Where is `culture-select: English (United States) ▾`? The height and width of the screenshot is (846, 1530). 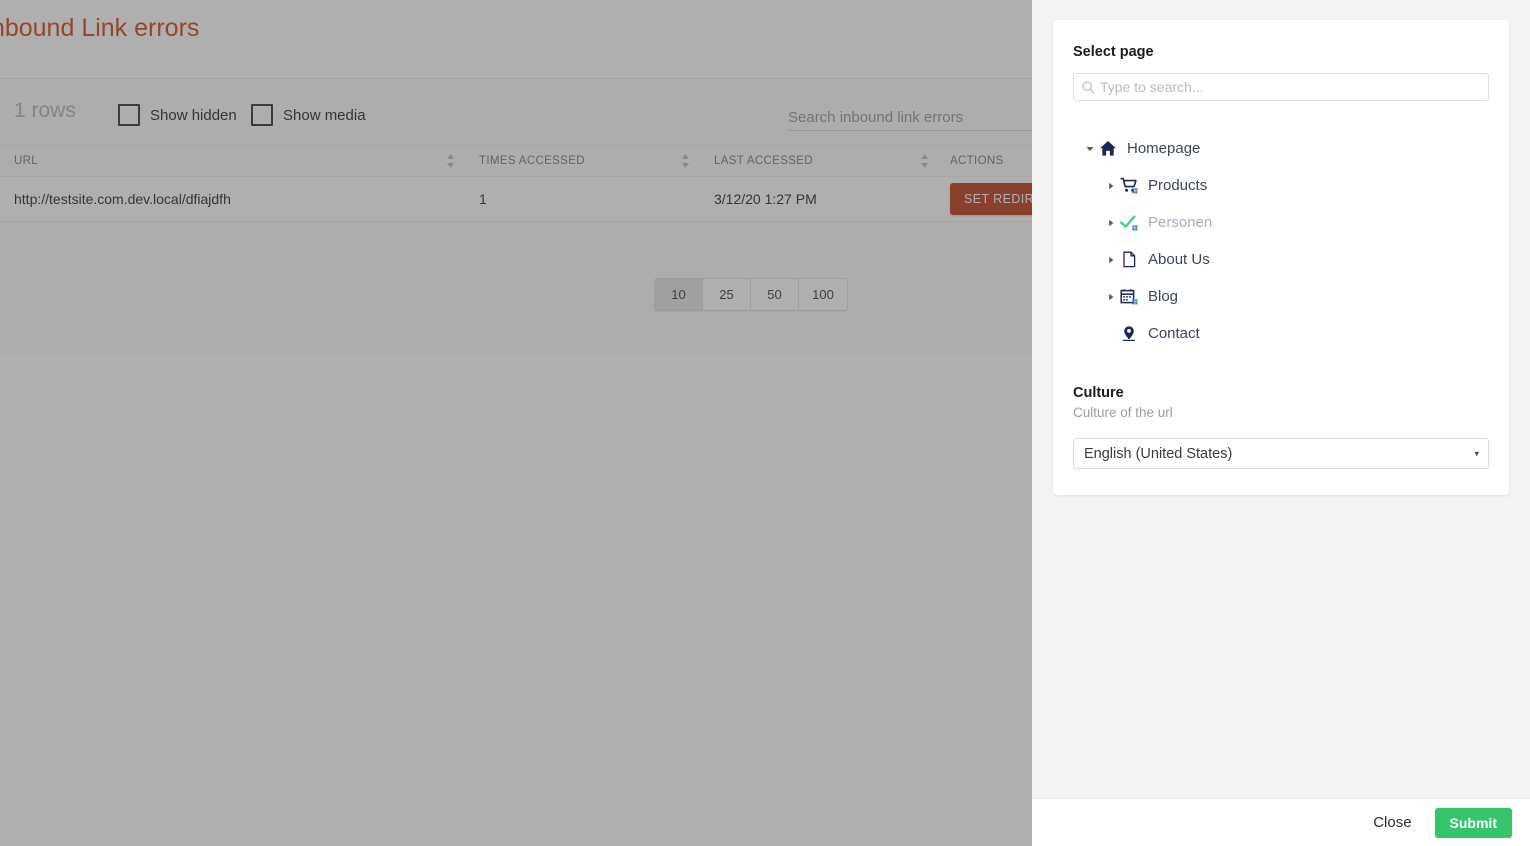 culture-select: English (United States) ▾ is located at coordinates (1281, 453).